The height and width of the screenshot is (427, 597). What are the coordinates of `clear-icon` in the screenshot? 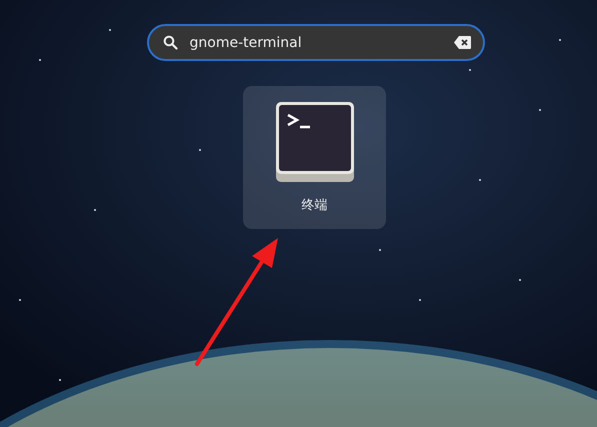 It's located at (462, 42).